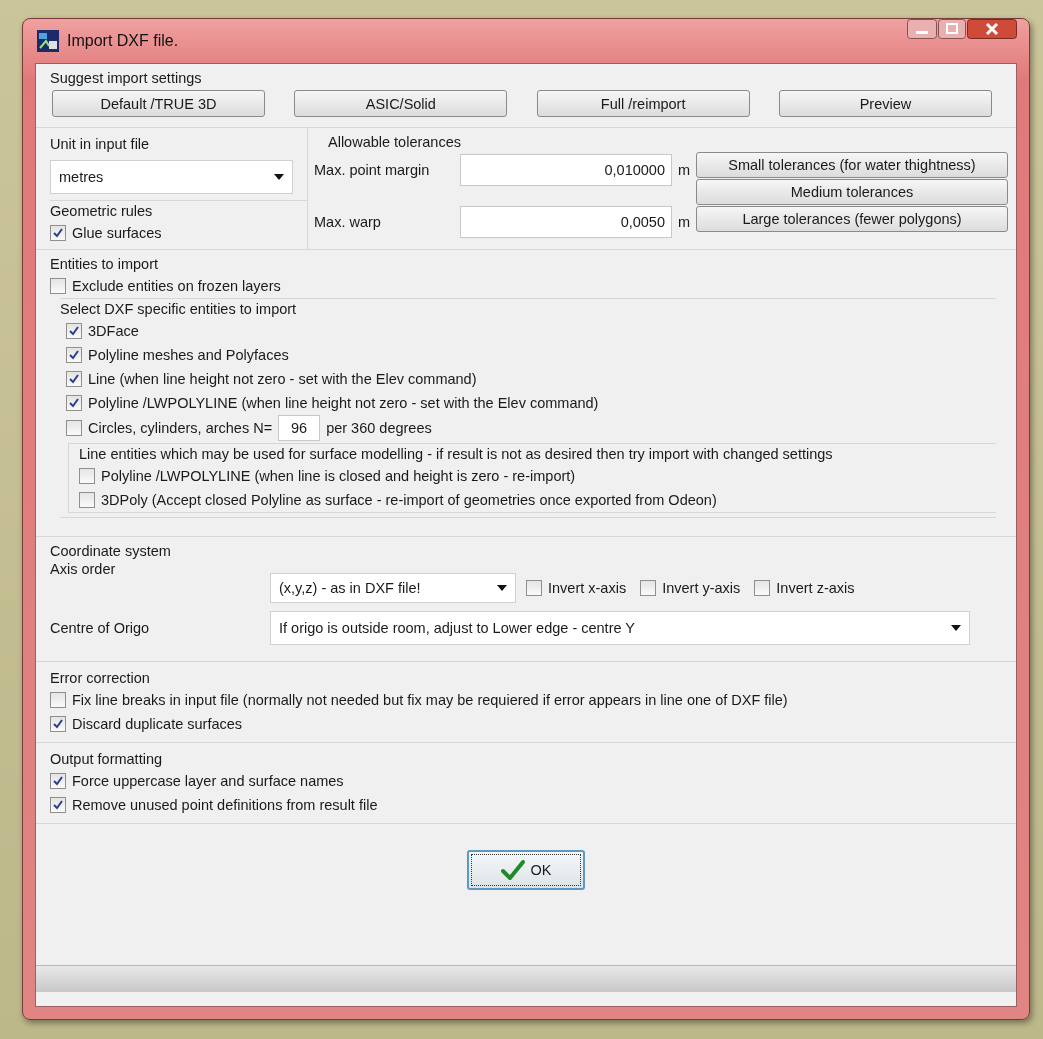 The image size is (1043, 1039). Describe the element at coordinates (587, 588) in the screenshot. I see `checkbox-label: Invert x-axis` at that location.